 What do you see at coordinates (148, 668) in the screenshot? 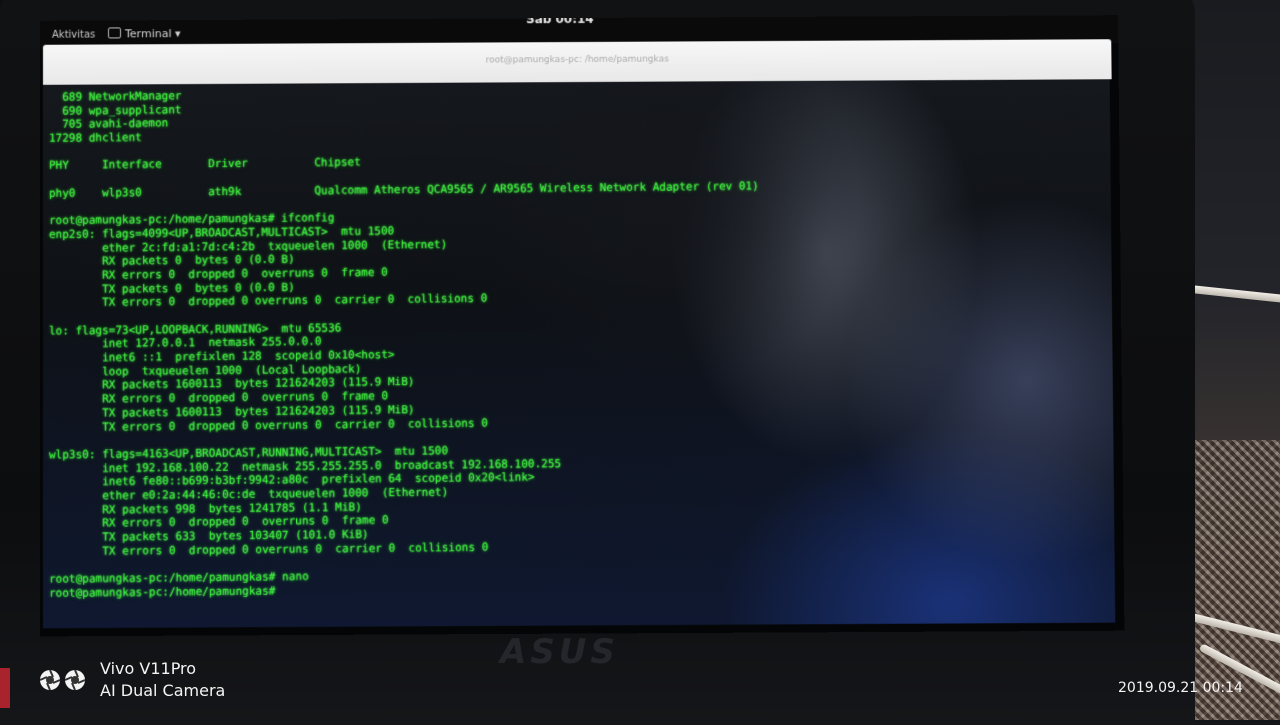
I see `camera-model: Vivo V11Pro` at bounding box center [148, 668].